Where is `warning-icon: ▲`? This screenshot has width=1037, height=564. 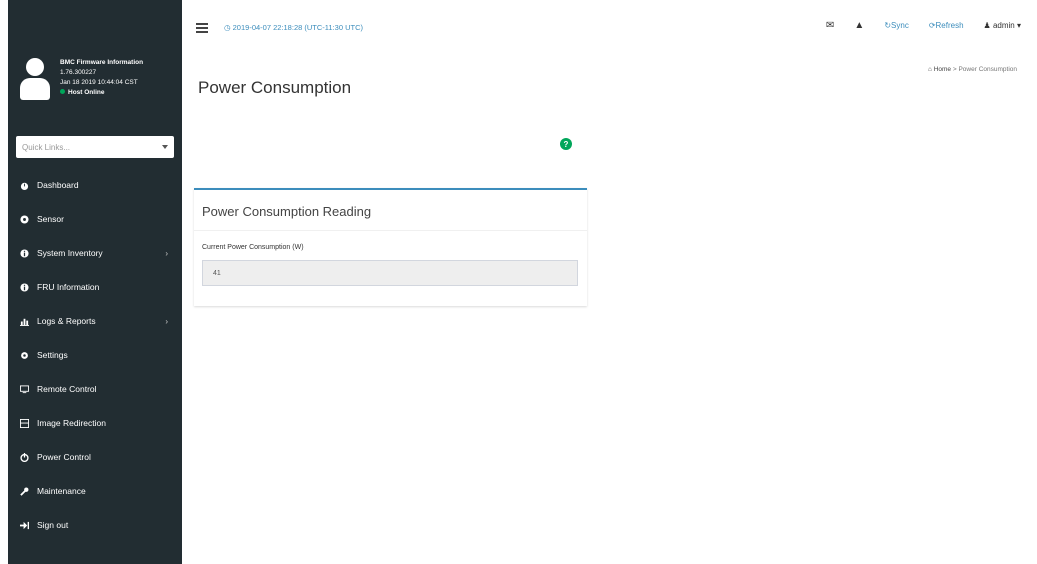 warning-icon: ▲ is located at coordinates (859, 25).